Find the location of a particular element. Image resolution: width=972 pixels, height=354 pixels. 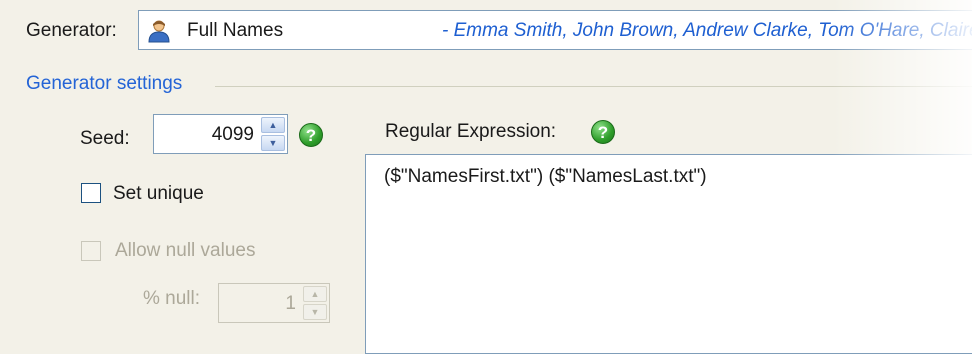

set-unique-checkbox is located at coordinates (91, 193).